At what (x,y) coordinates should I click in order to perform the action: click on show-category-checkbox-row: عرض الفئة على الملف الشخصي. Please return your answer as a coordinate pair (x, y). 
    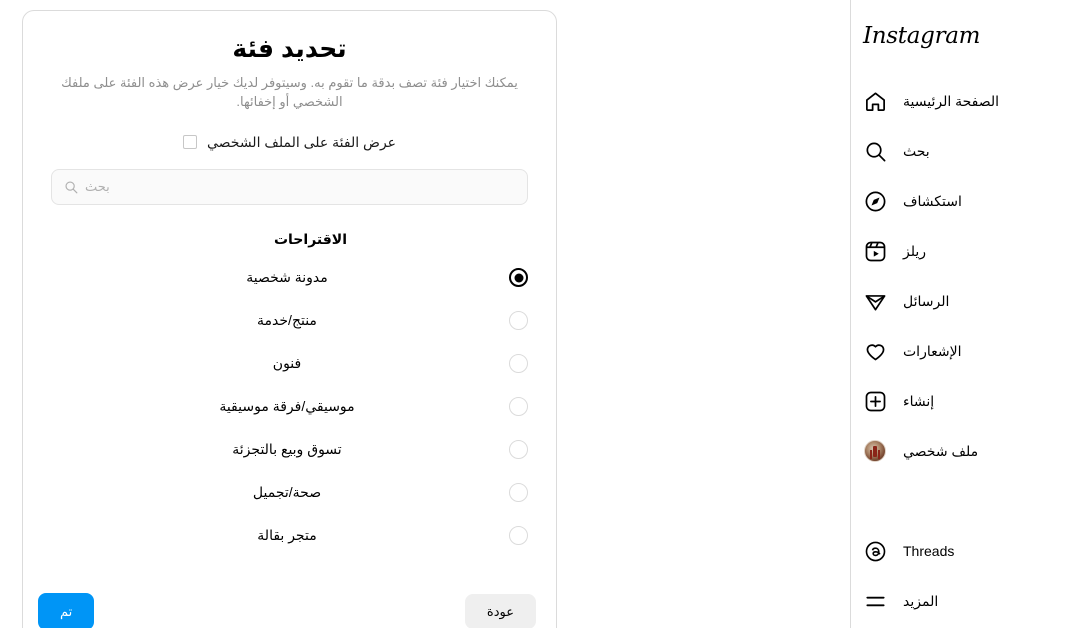
    Looking at the image, I should click on (289, 142).